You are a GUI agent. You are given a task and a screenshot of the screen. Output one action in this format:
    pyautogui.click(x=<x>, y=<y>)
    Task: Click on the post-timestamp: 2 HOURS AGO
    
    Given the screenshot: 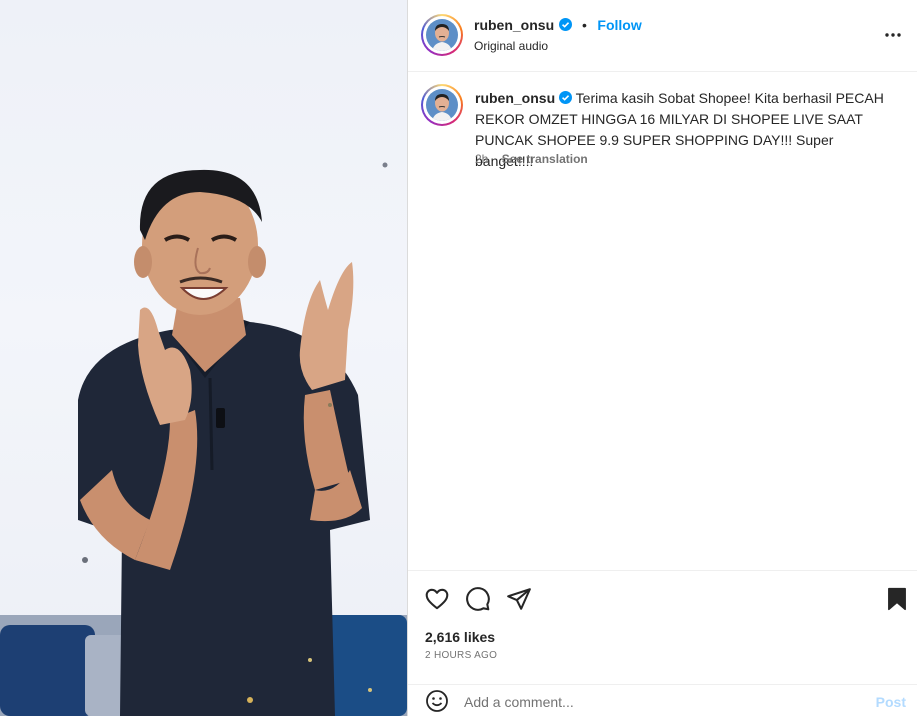 What is the action you would take?
    pyautogui.click(x=461, y=655)
    